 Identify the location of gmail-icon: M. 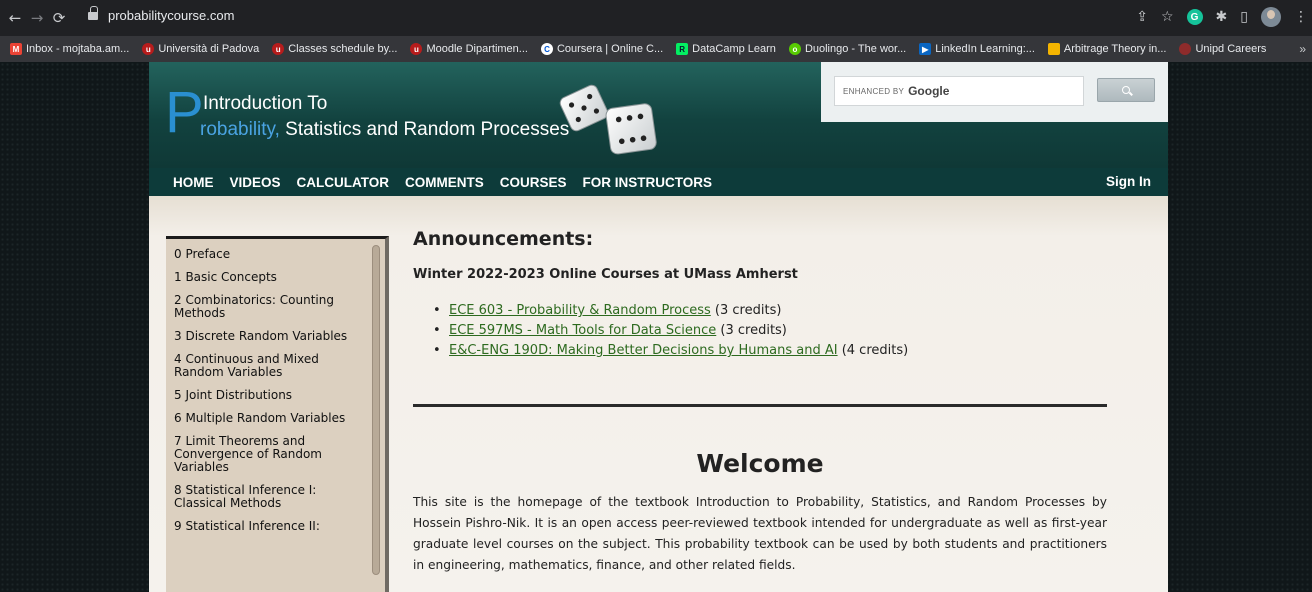
(16, 49).